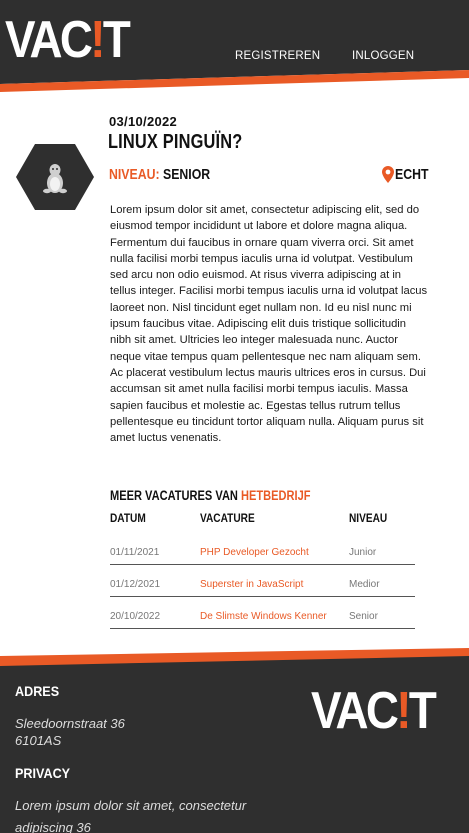  Describe the element at coordinates (186, 174) in the screenshot. I see `level-value: SENIOR` at that location.